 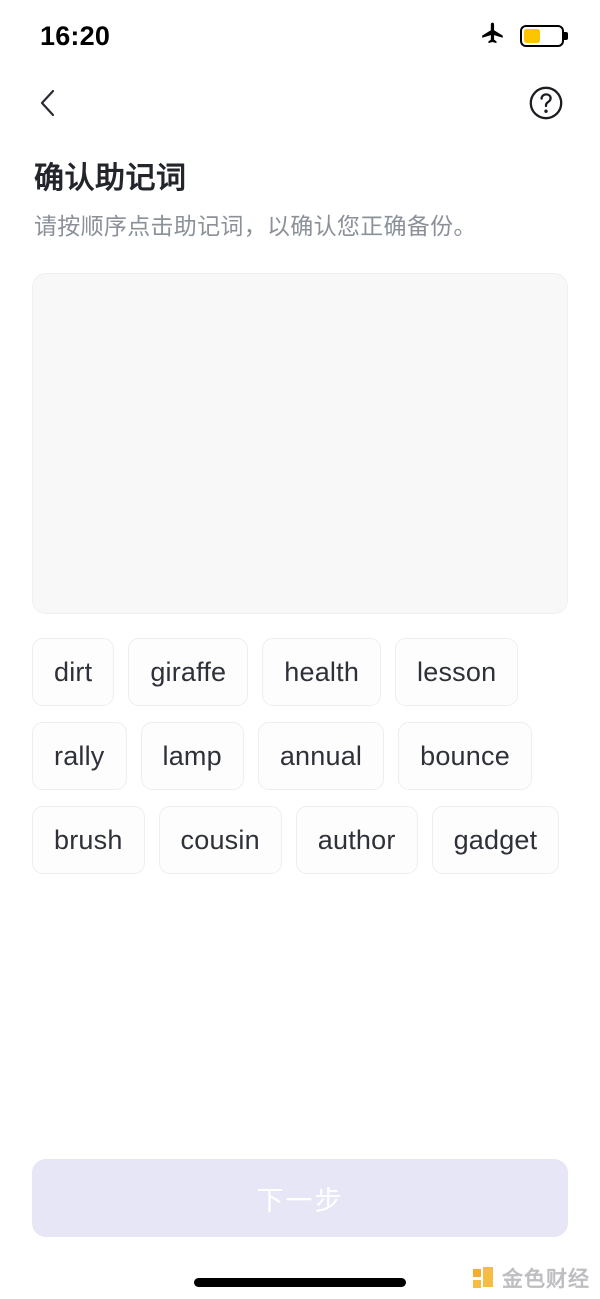 I want to click on navigation-bar, so click(x=300, y=105).